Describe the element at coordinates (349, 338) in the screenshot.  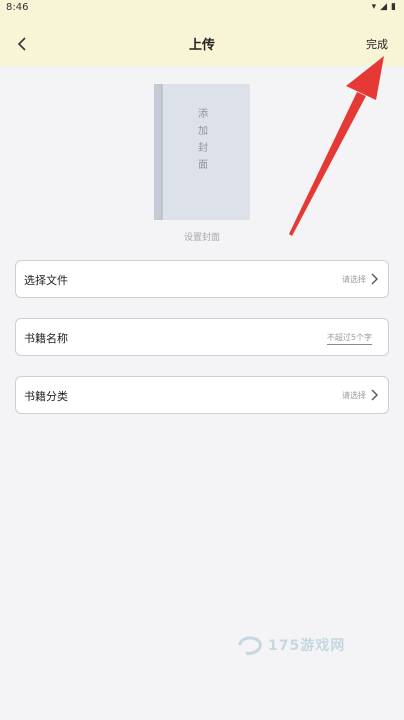
I see `book-name-input: 不超过5个字` at that location.